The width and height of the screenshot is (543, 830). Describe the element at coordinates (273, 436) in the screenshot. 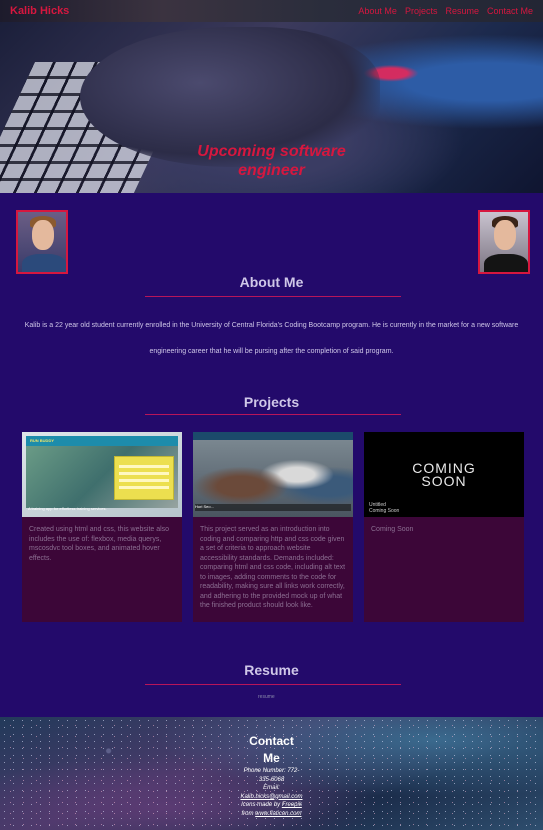

I see `site-header-bar` at that location.